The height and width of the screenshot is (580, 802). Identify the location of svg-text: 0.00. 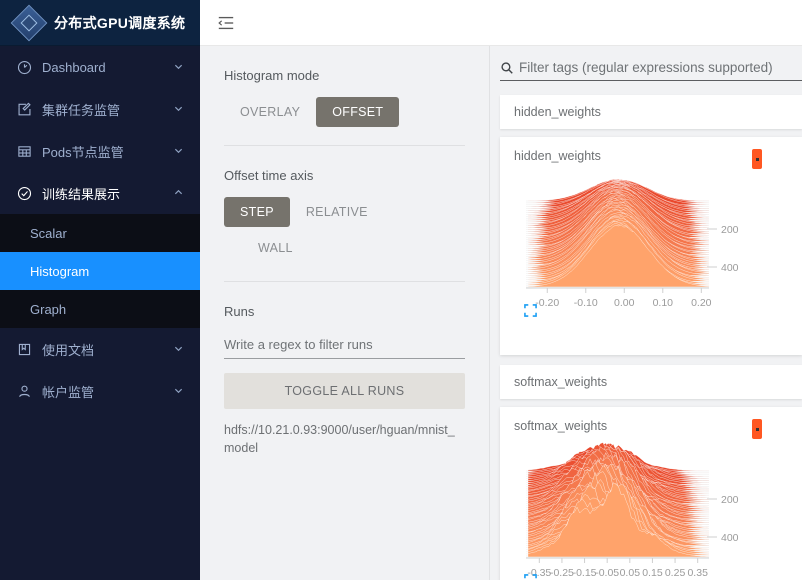
(624, 303).